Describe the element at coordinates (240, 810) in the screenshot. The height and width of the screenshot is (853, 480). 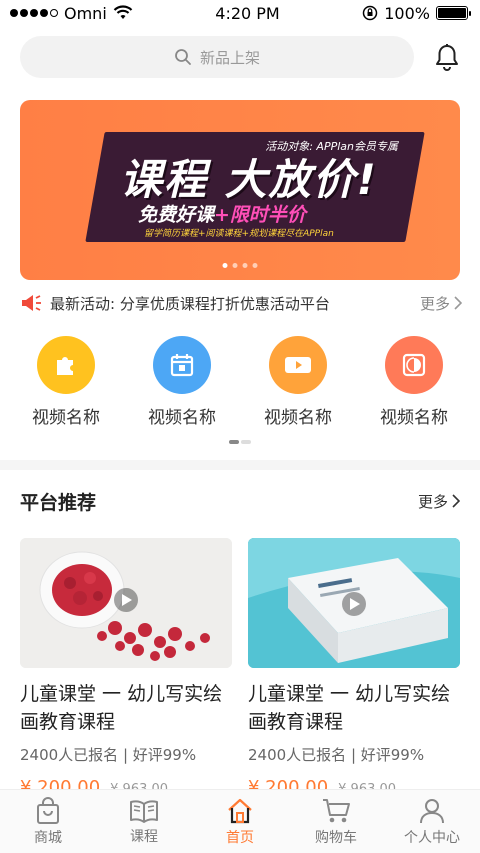
I see `home-icon` at that location.